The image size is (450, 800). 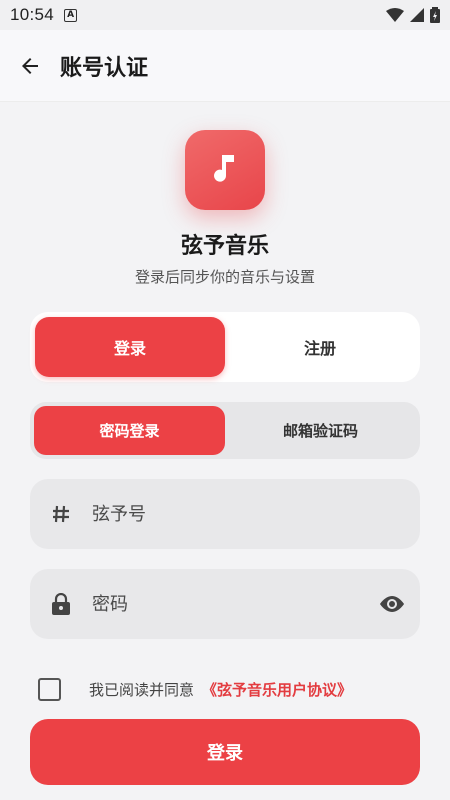 What do you see at coordinates (228, 604) in the screenshot?
I see `password-input` at bounding box center [228, 604].